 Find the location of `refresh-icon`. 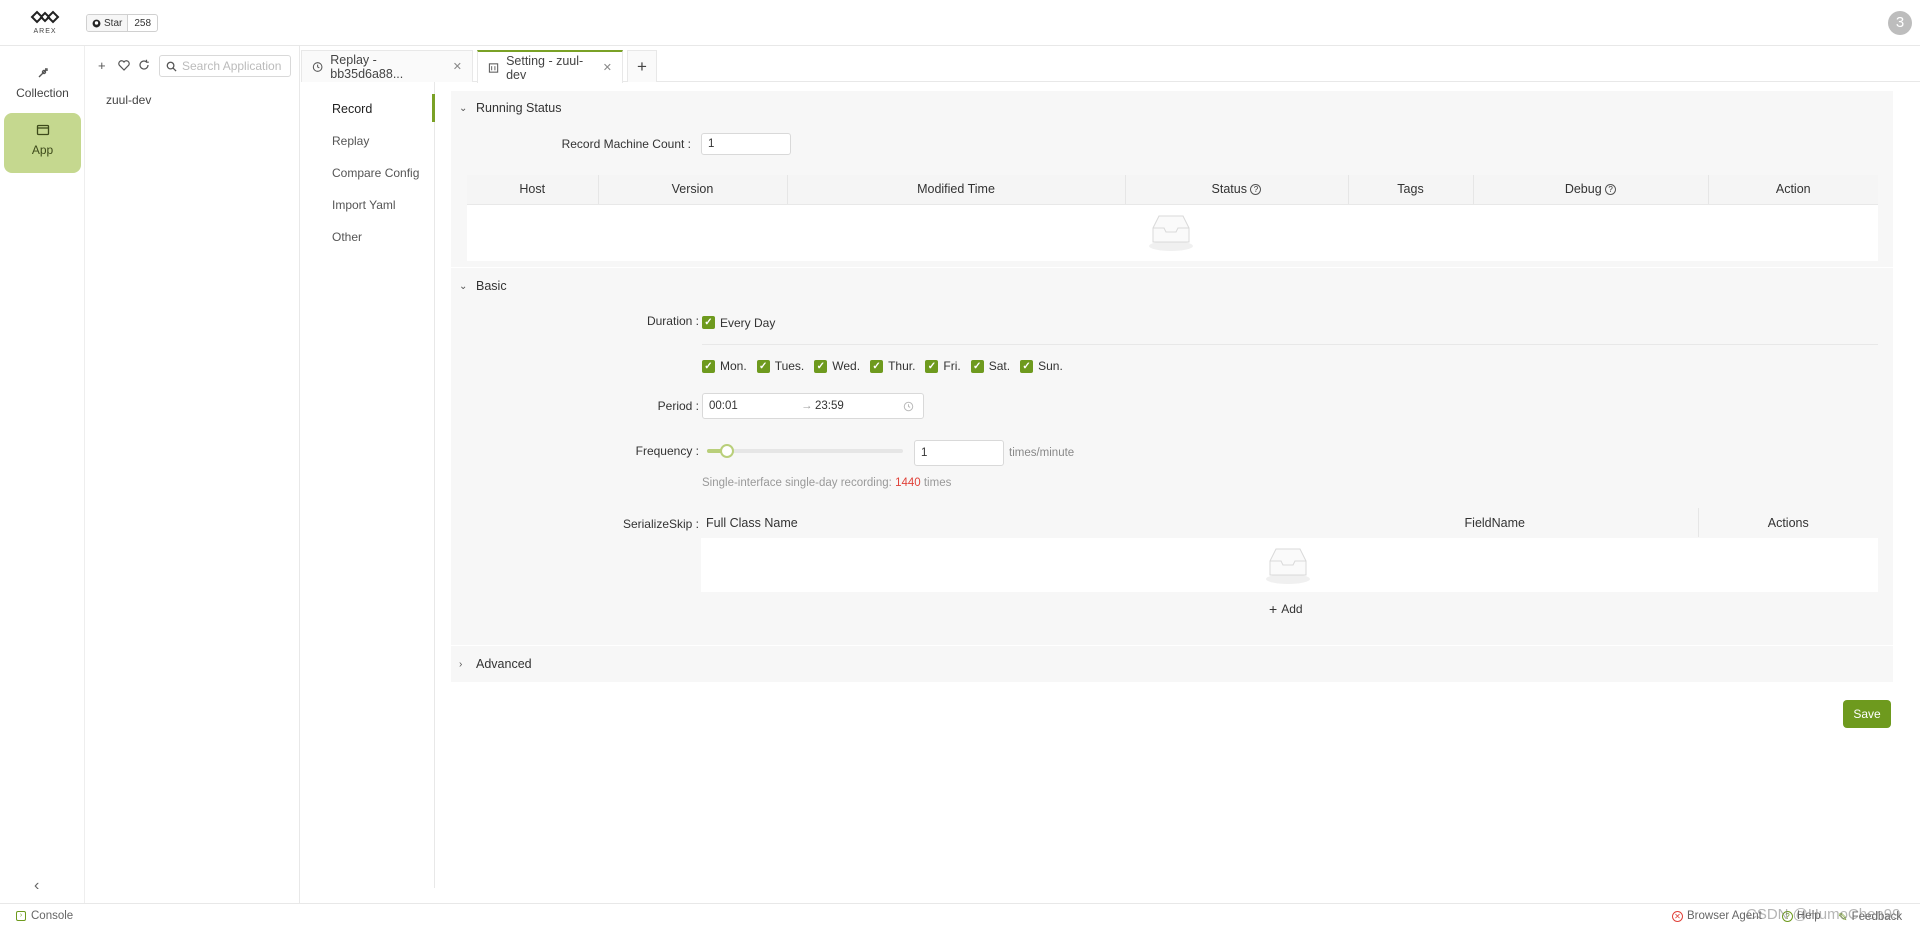

refresh-icon is located at coordinates (144, 66).